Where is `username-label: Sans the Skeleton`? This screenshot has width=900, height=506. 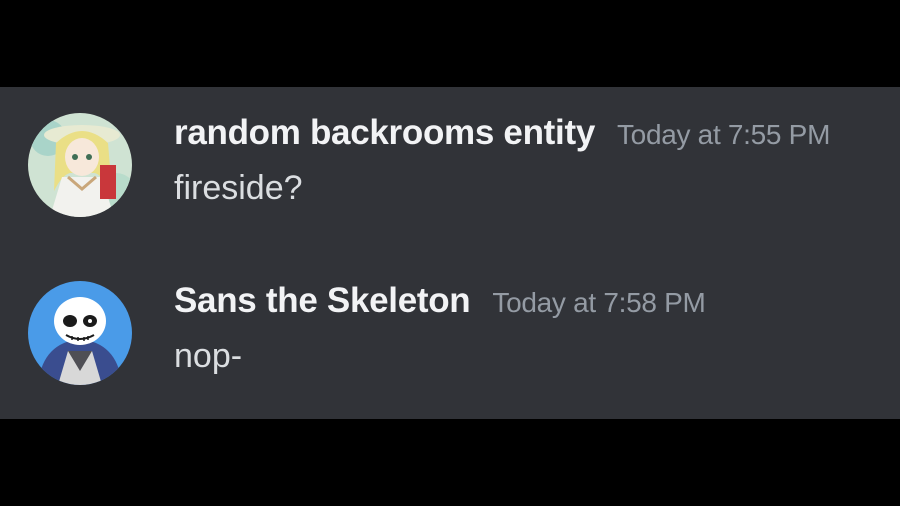 username-label: Sans the Skeleton is located at coordinates (322, 301).